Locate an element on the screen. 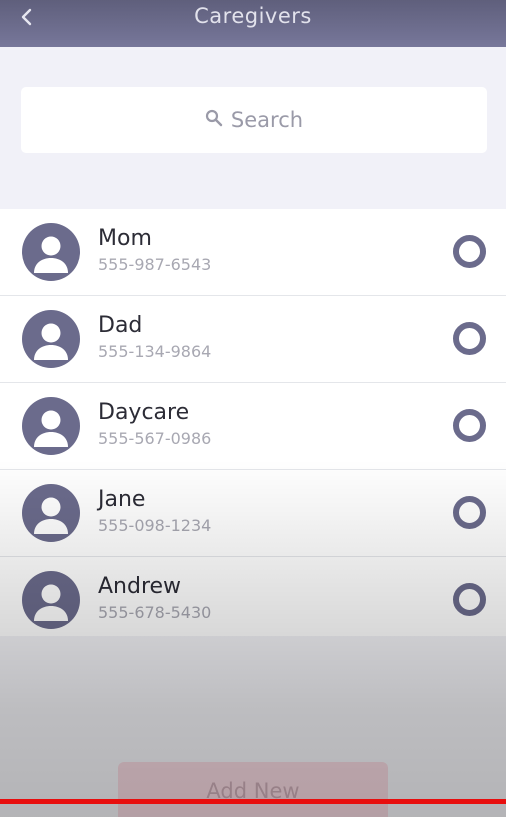 The width and height of the screenshot is (506, 817). caregiver-phone: 555-987-6543 is located at coordinates (155, 264).